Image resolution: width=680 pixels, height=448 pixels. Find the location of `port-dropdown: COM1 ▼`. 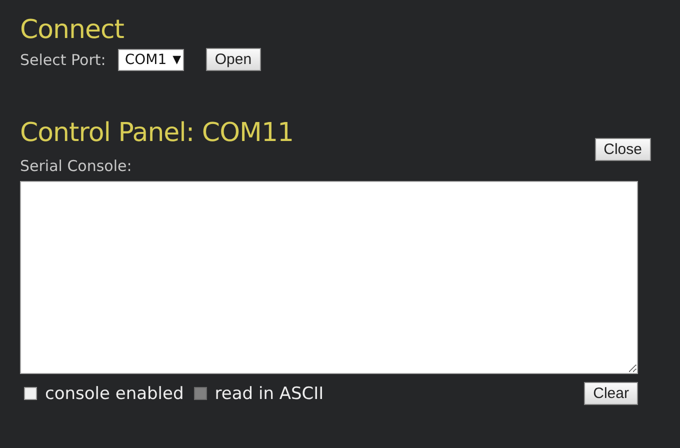

port-dropdown: COM1 ▼ is located at coordinates (151, 59).